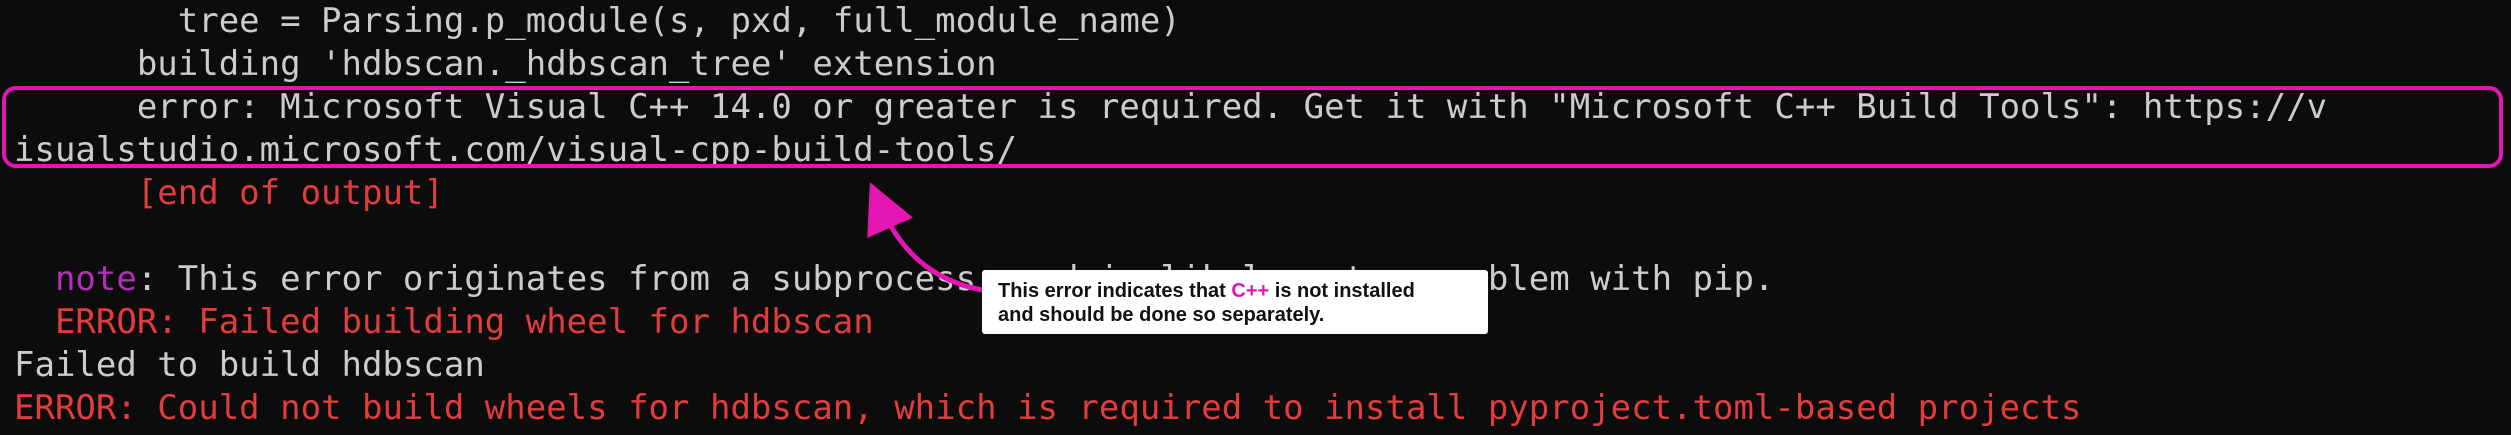 This screenshot has height=435, width=2511. I want to click on callout-accent: C++, so click(1250, 291).